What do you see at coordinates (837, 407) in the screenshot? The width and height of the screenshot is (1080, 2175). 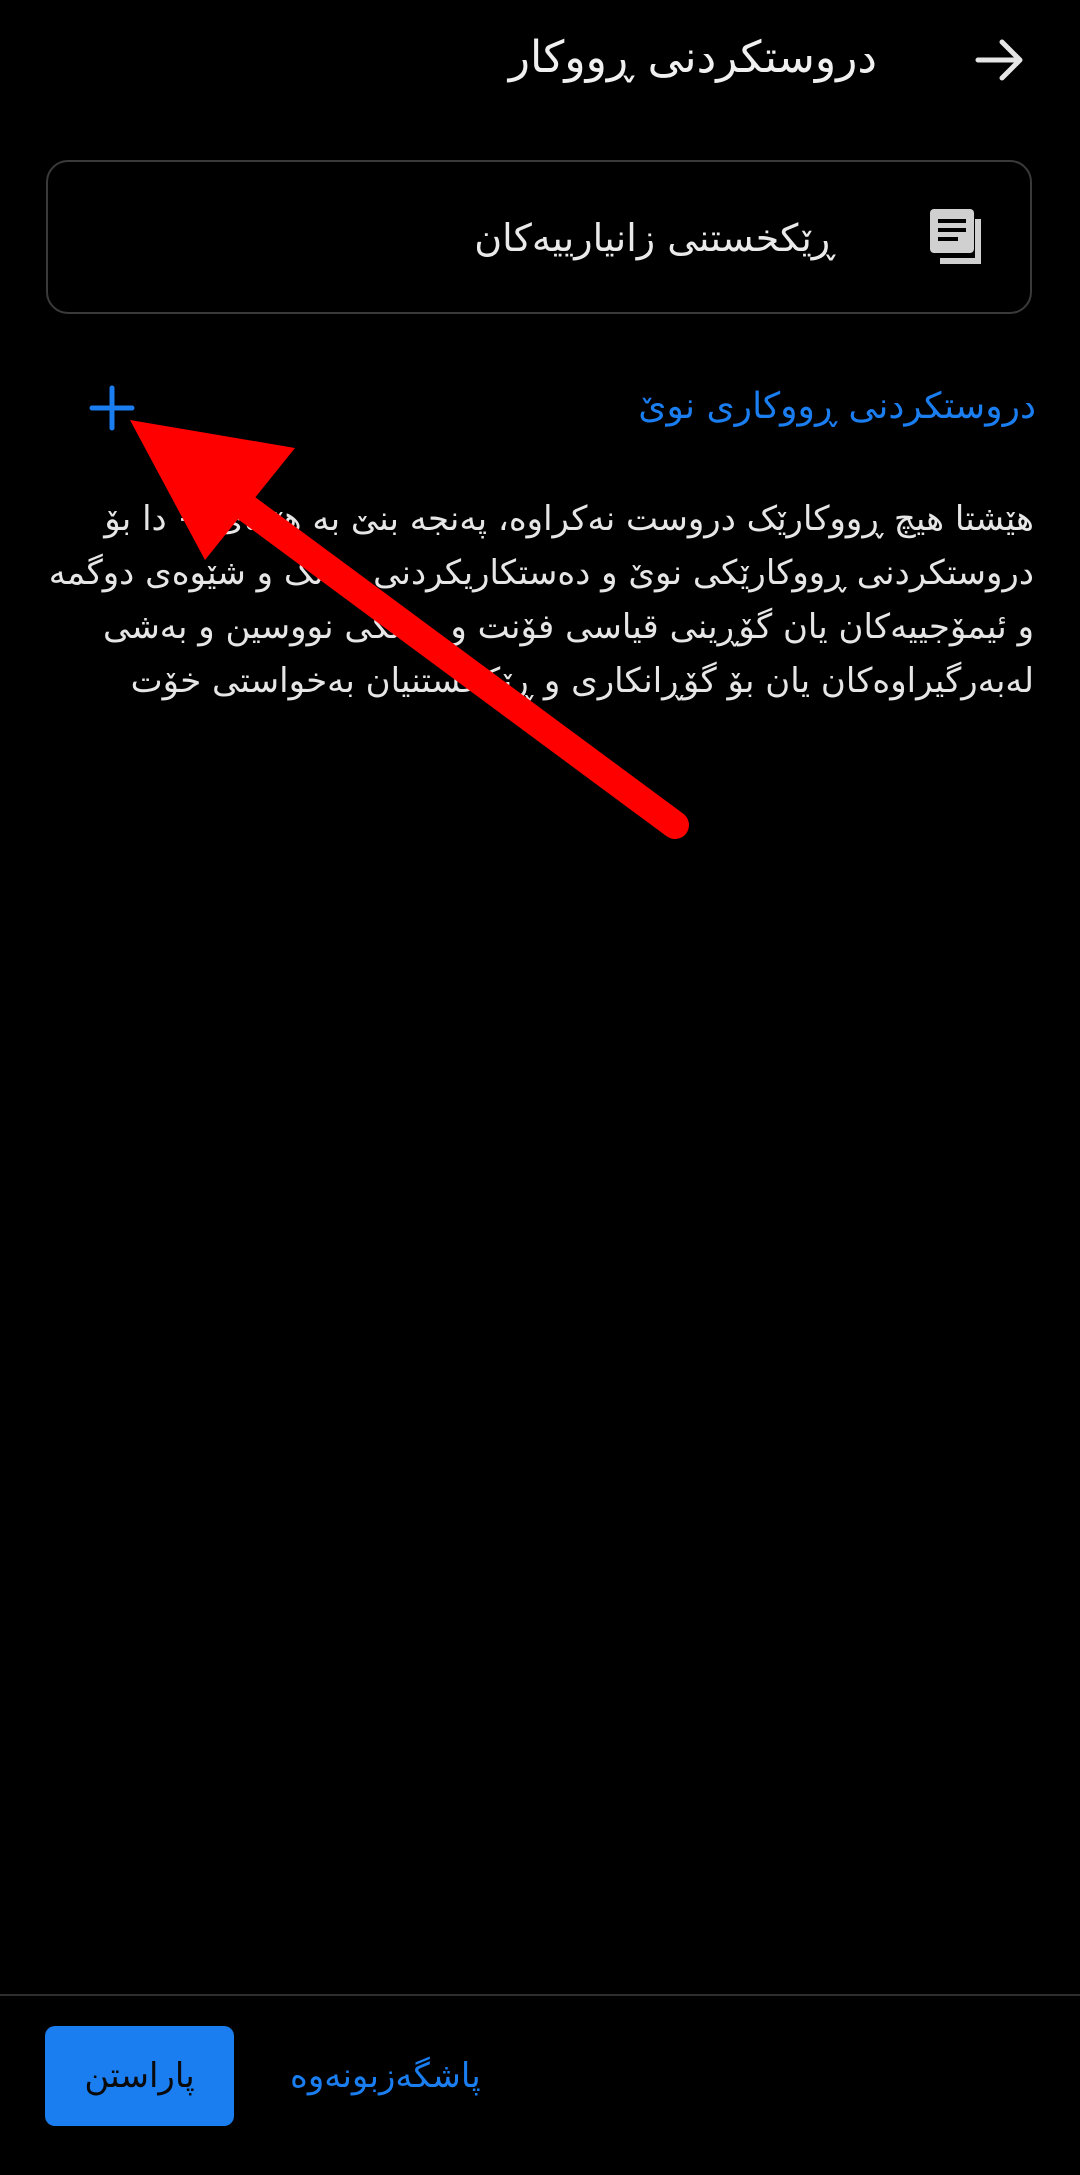 I see `create-new-theme-label: دروستکردنی ڕووکاری نوێ` at bounding box center [837, 407].